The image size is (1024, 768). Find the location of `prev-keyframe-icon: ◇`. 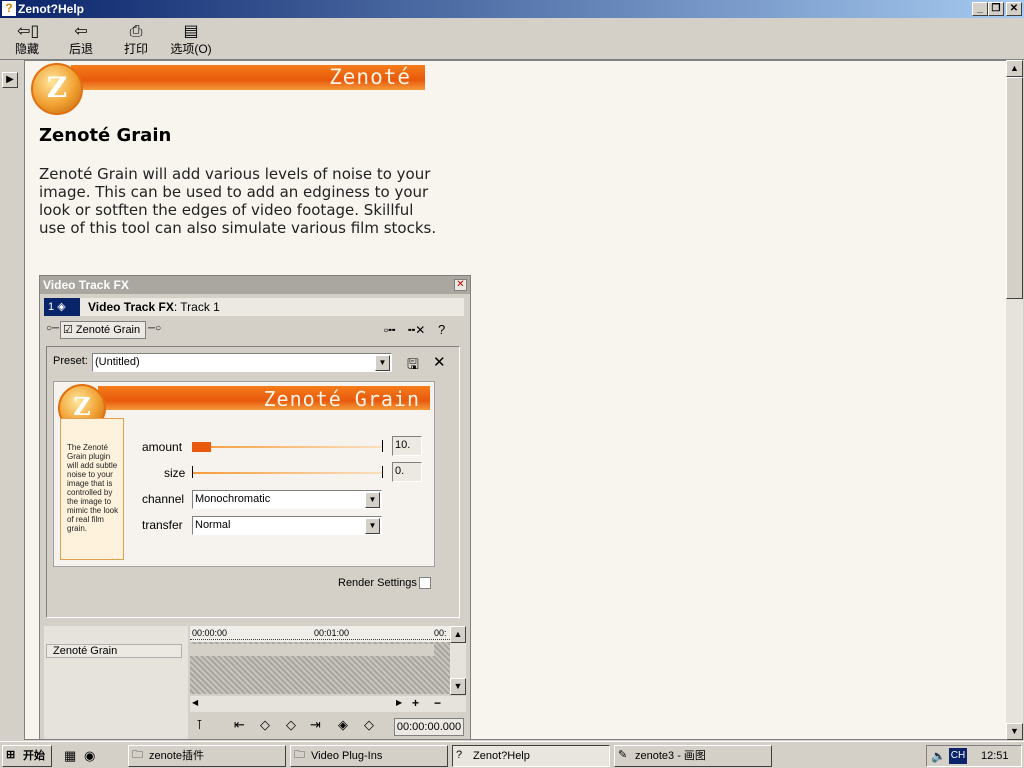

prev-keyframe-icon: ◇ is located at coordinates (265, 725).